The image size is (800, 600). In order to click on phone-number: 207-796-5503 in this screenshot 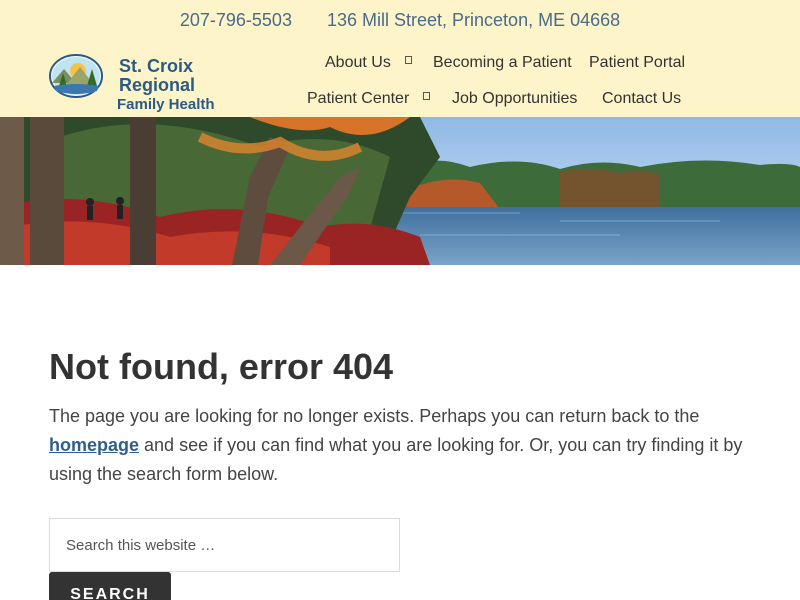, I will do `click(236, 20)`.